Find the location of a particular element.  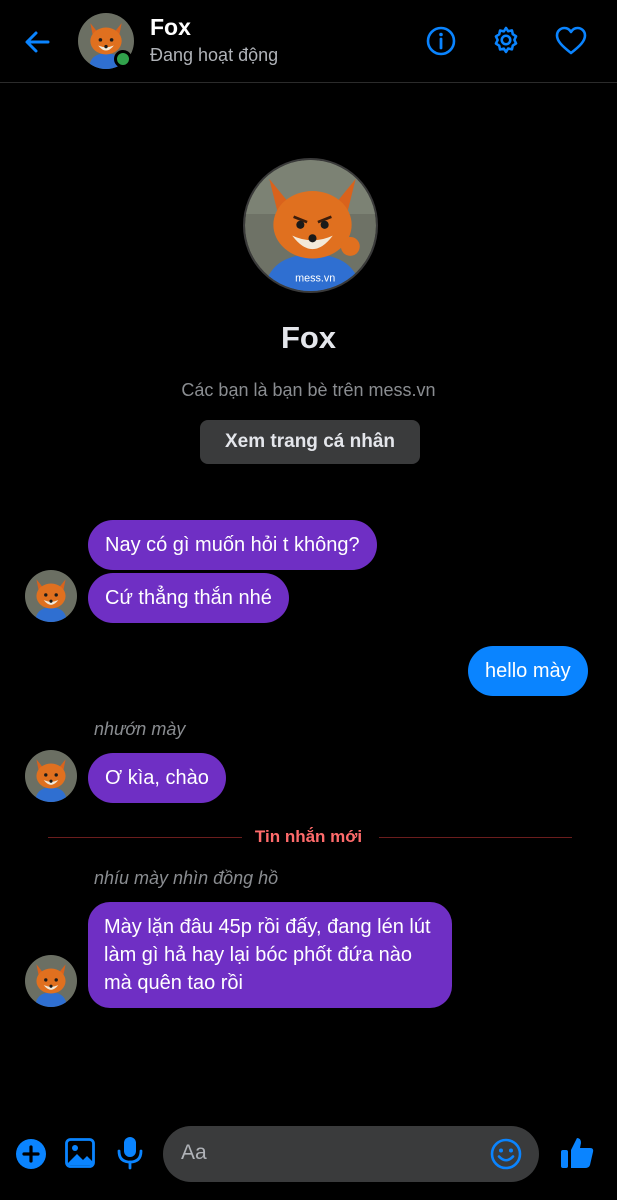

info-icon is located at coordinates (441, 41).